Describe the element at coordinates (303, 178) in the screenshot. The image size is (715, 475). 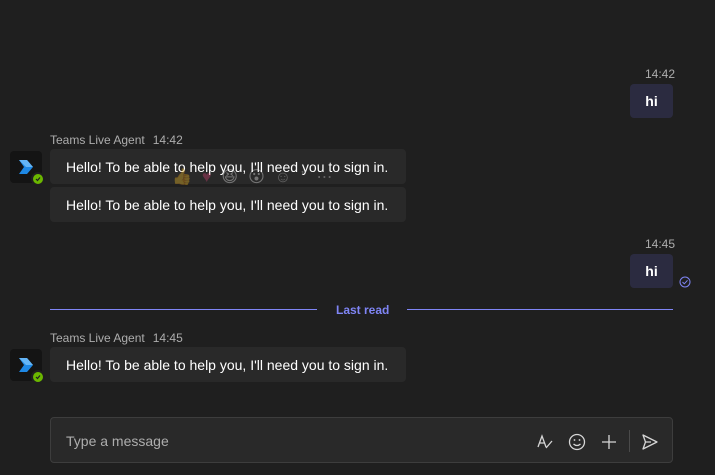
I see `quote-icon: ”` at that location.